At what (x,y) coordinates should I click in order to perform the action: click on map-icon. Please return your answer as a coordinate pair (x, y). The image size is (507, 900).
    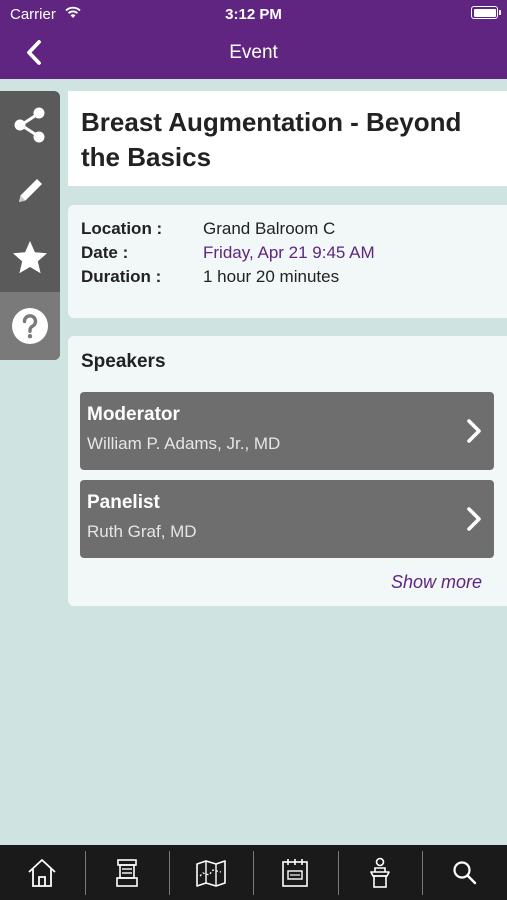
    Looking at the image, I should click on (211, 873).